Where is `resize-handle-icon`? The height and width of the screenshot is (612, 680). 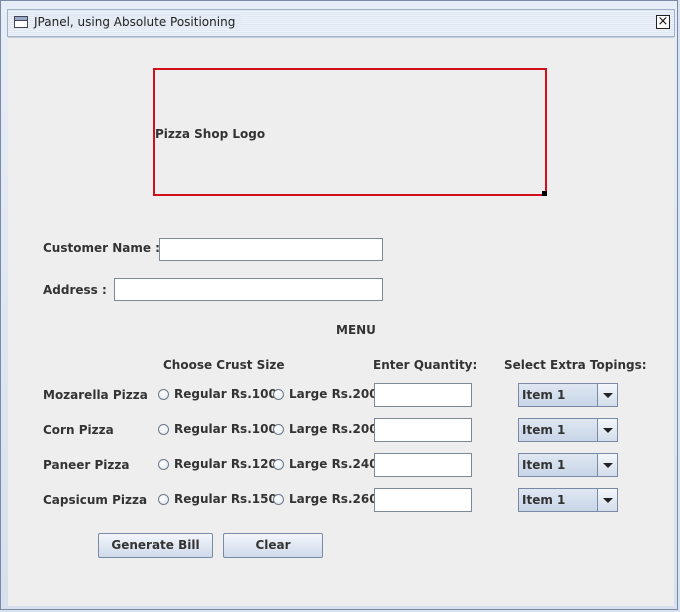 resize-handle-icon is located at coordinates (544, 193).